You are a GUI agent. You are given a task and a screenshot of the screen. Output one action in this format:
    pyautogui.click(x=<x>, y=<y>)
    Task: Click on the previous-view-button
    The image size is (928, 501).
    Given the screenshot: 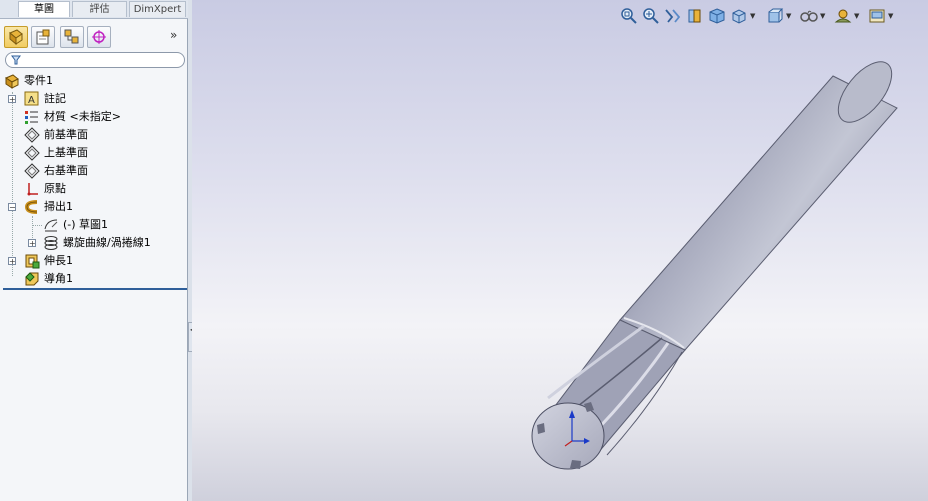 What is the action you would take?
    pyautogui.click(x=673, y=16)
    